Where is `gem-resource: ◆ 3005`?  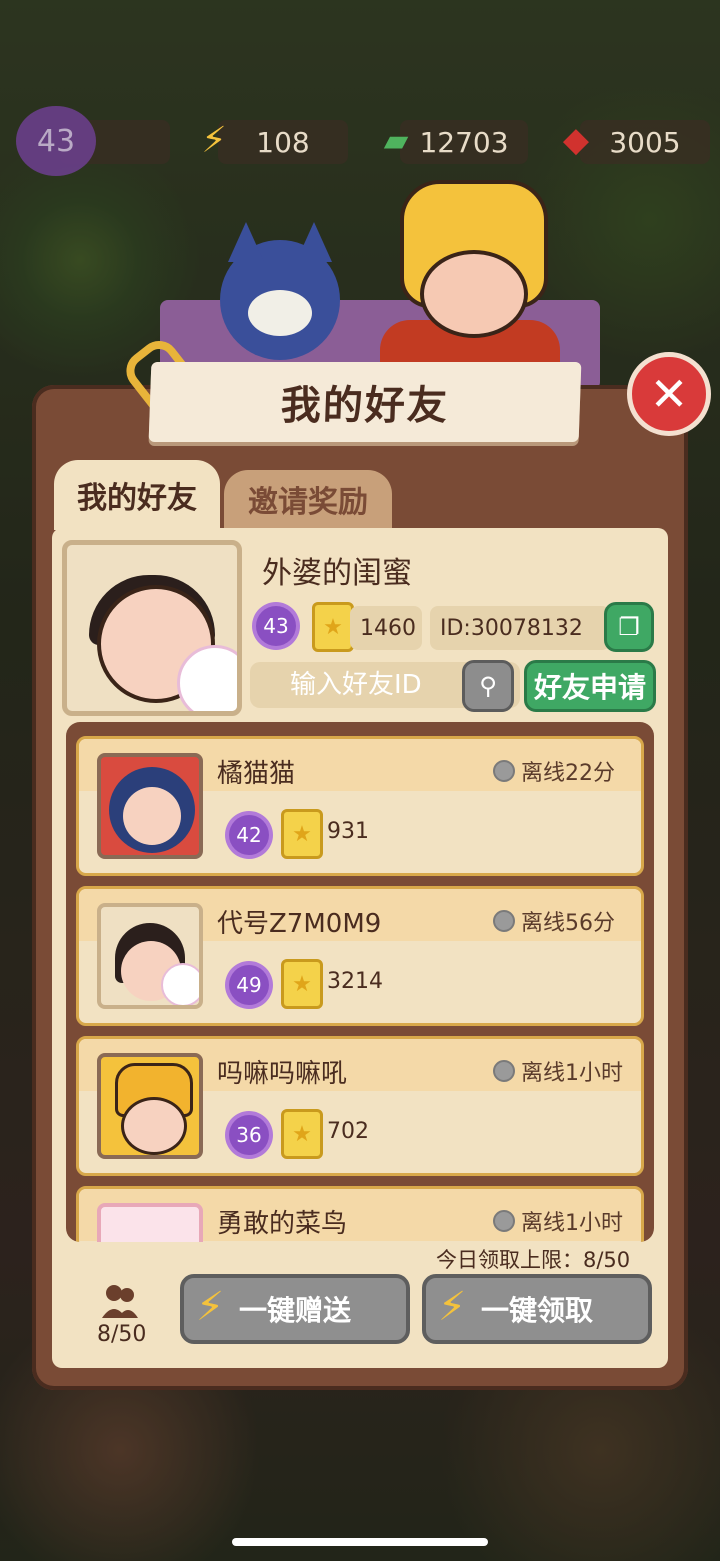
gem-resource: ◆ 3005 is located at coordinates (636, 142).